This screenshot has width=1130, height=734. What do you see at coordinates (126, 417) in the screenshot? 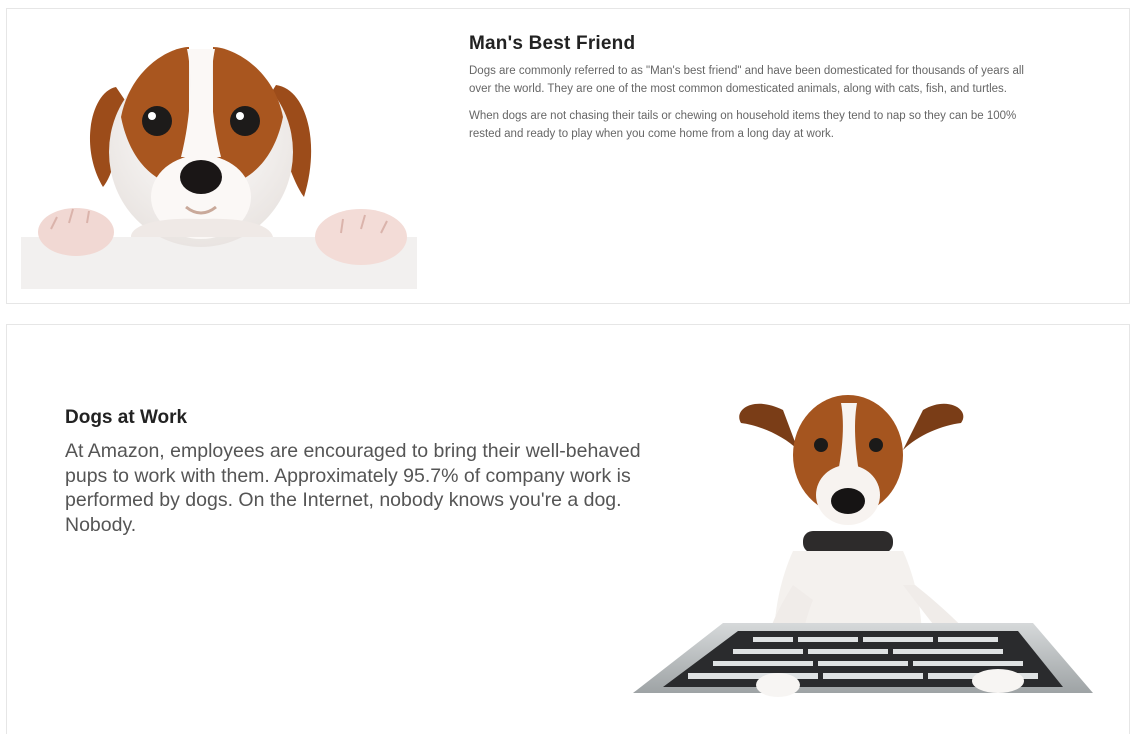
I see `section-title: Dogs at Work` at bounding box center [126, 417].